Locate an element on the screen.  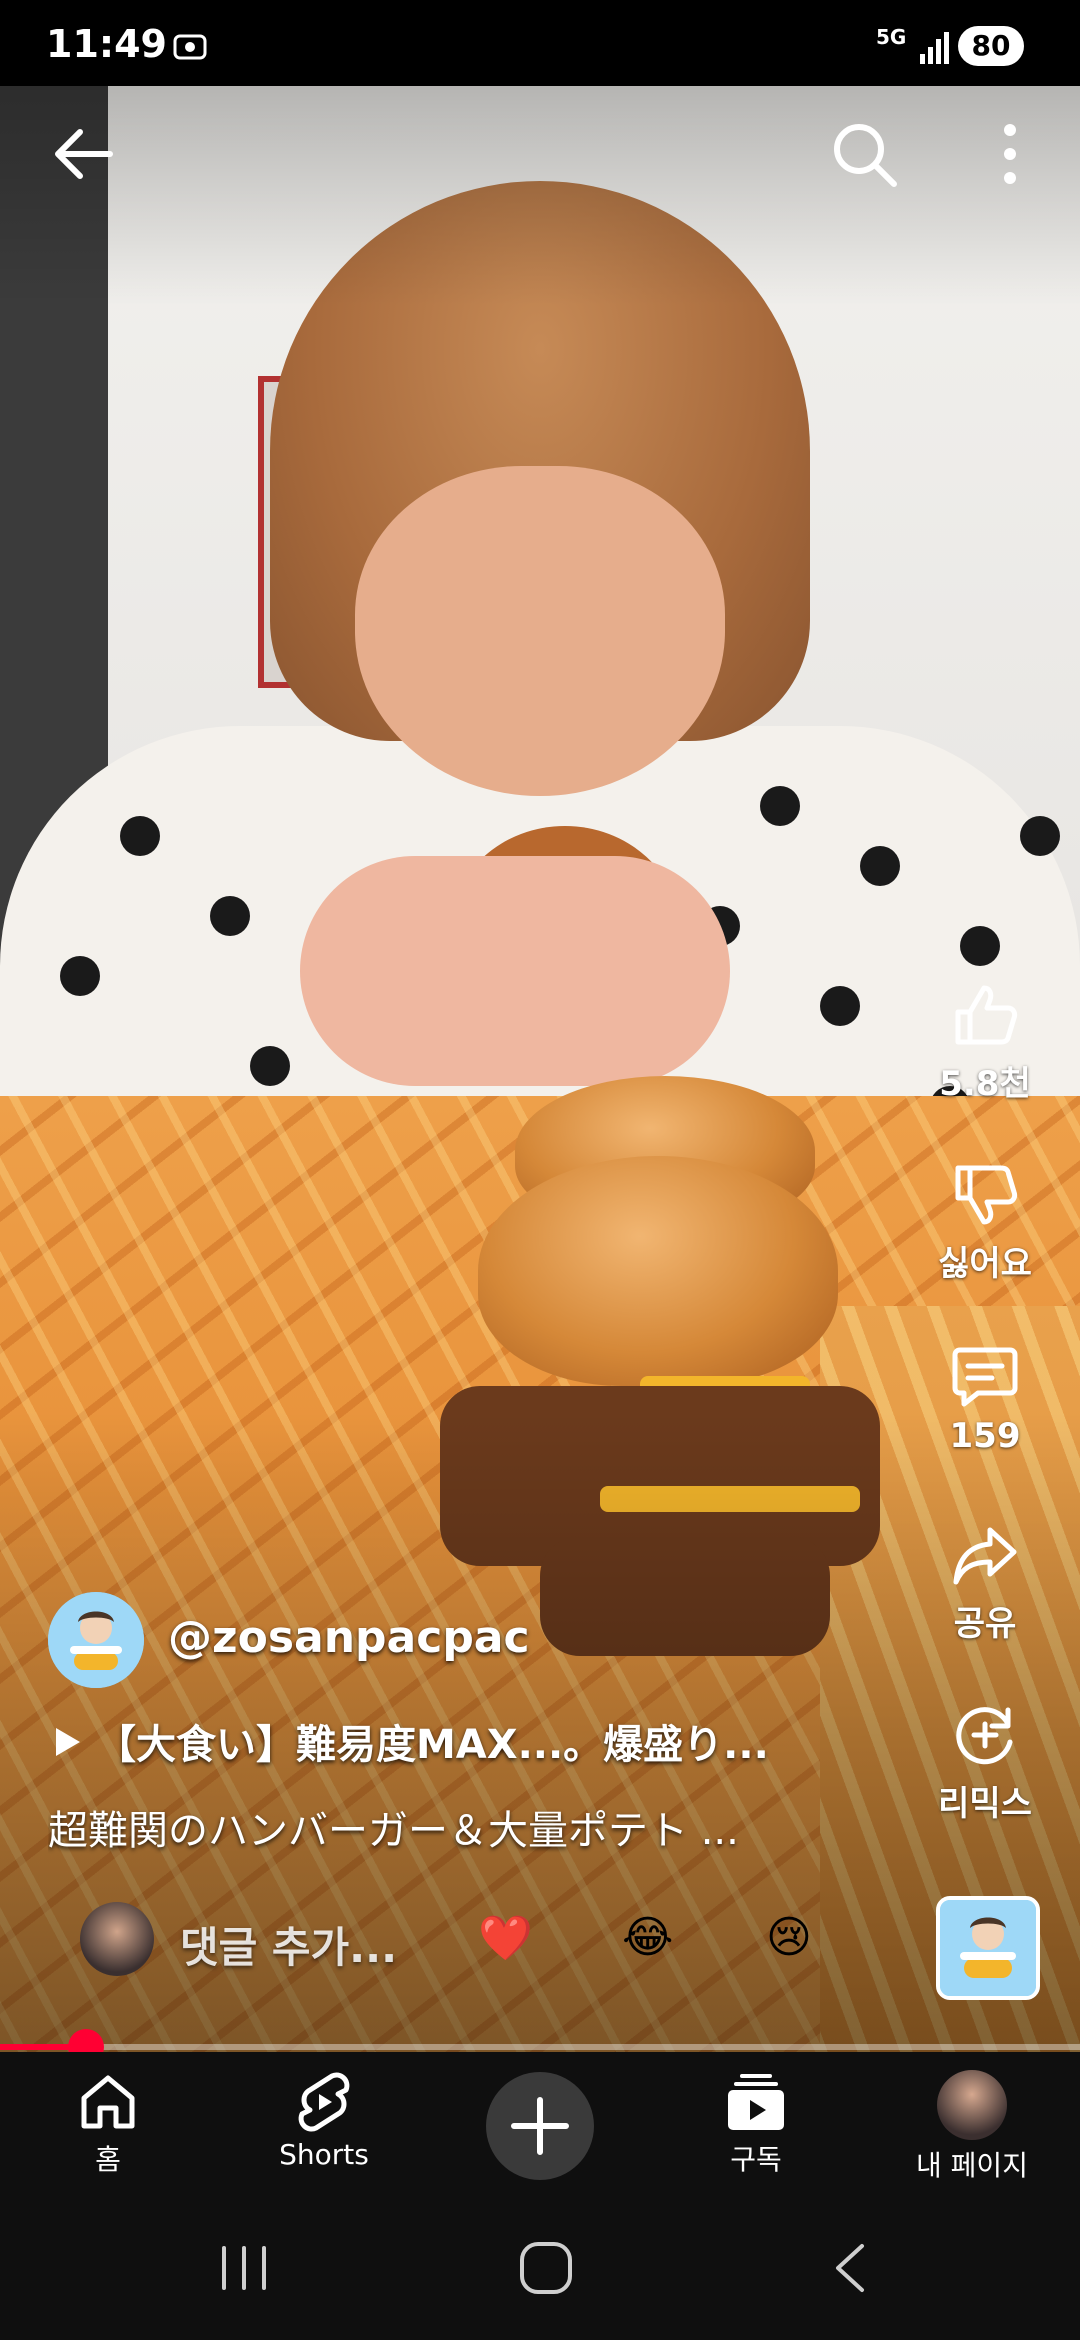
screen-record-icon is located at coordinates (190, 47).